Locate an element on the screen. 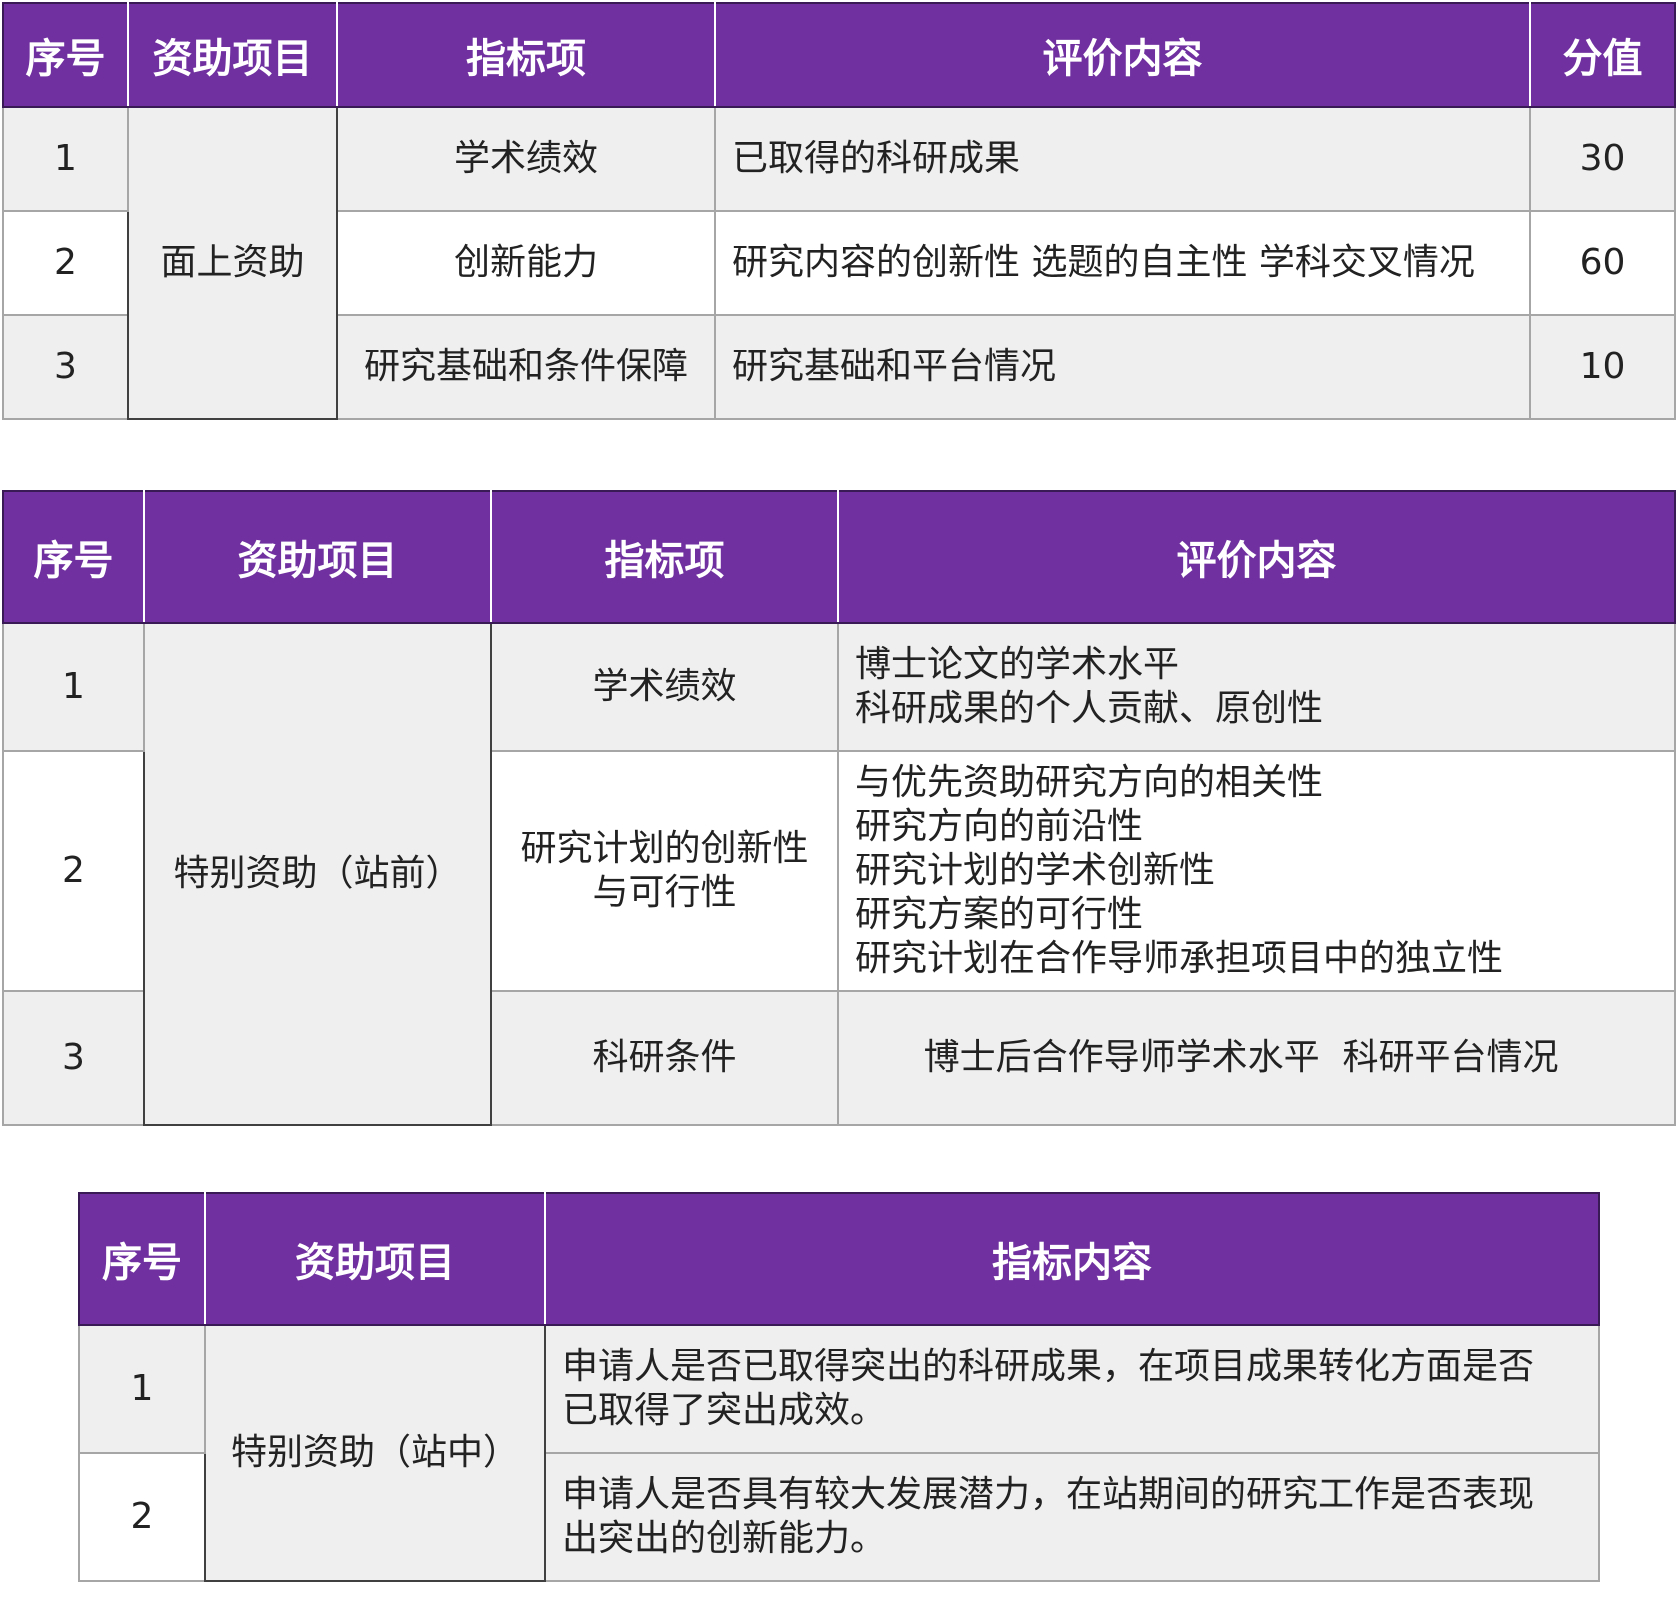 The height and width of the screenshot is (1604, 1676). row-score: 60 is located at coordinates (1602, 263).